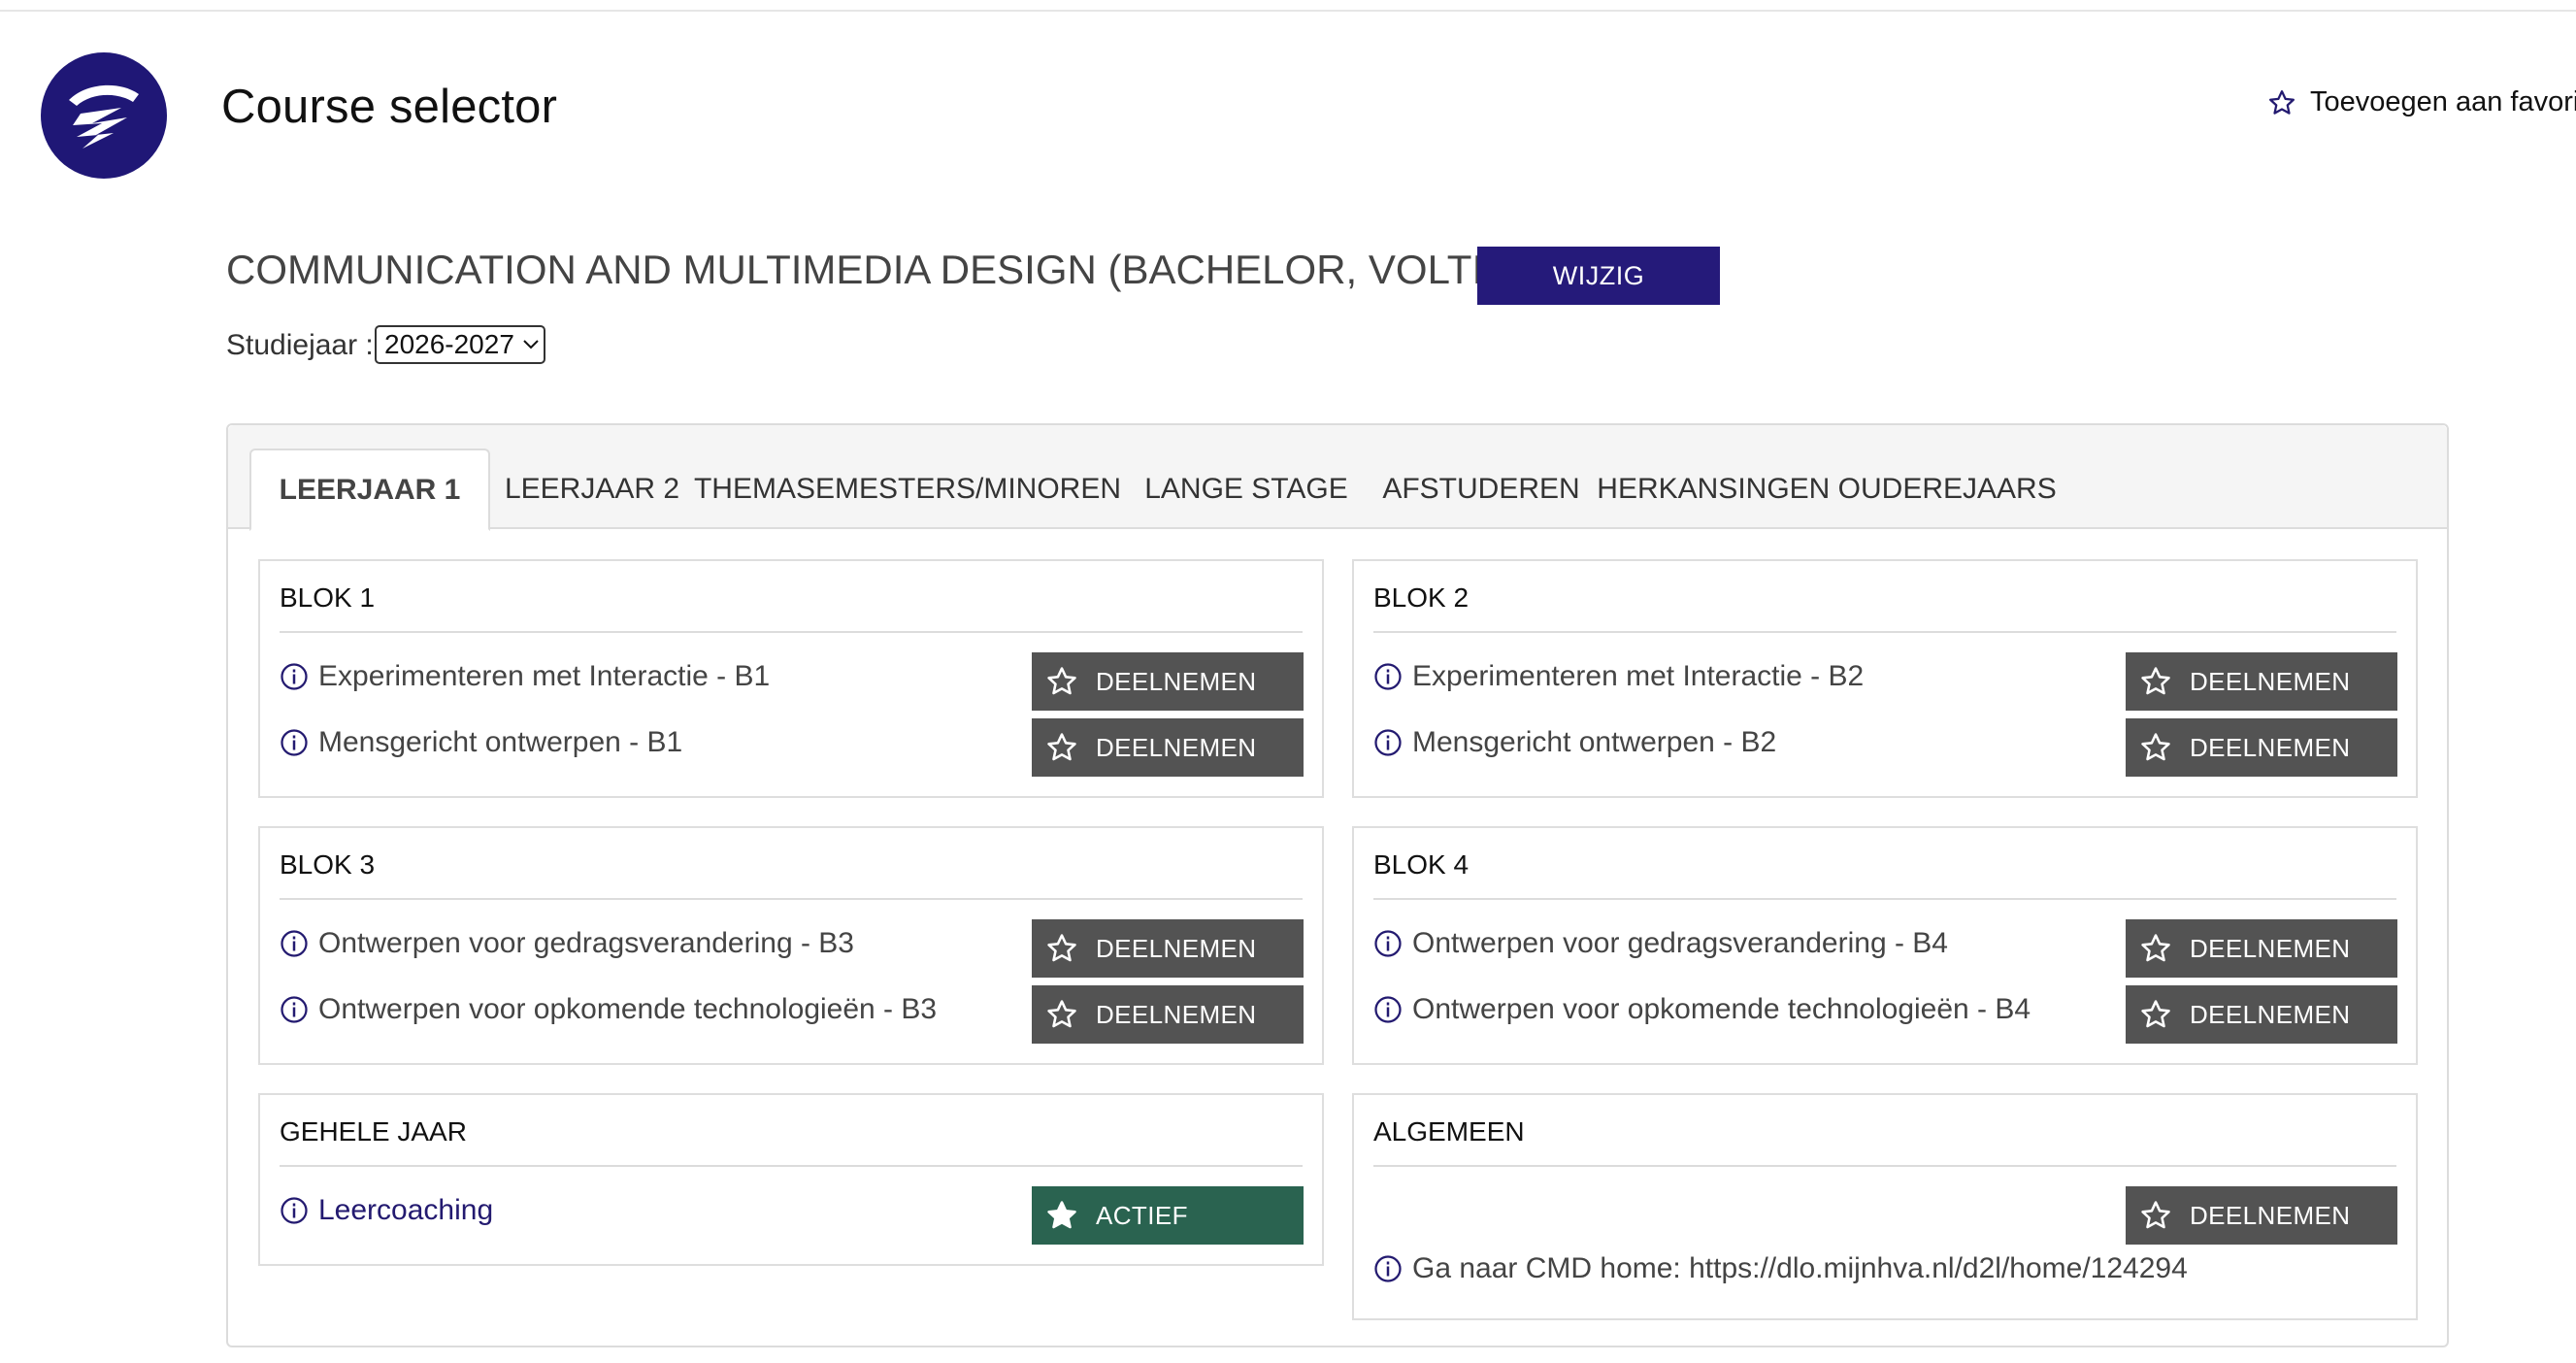 The height and width of the screenshot is (1363, 2576). What do you see at coordinates (449, 344) in the screenshot?
I see `year-select-value: 2026-2027` at bounding box center [449, 344].